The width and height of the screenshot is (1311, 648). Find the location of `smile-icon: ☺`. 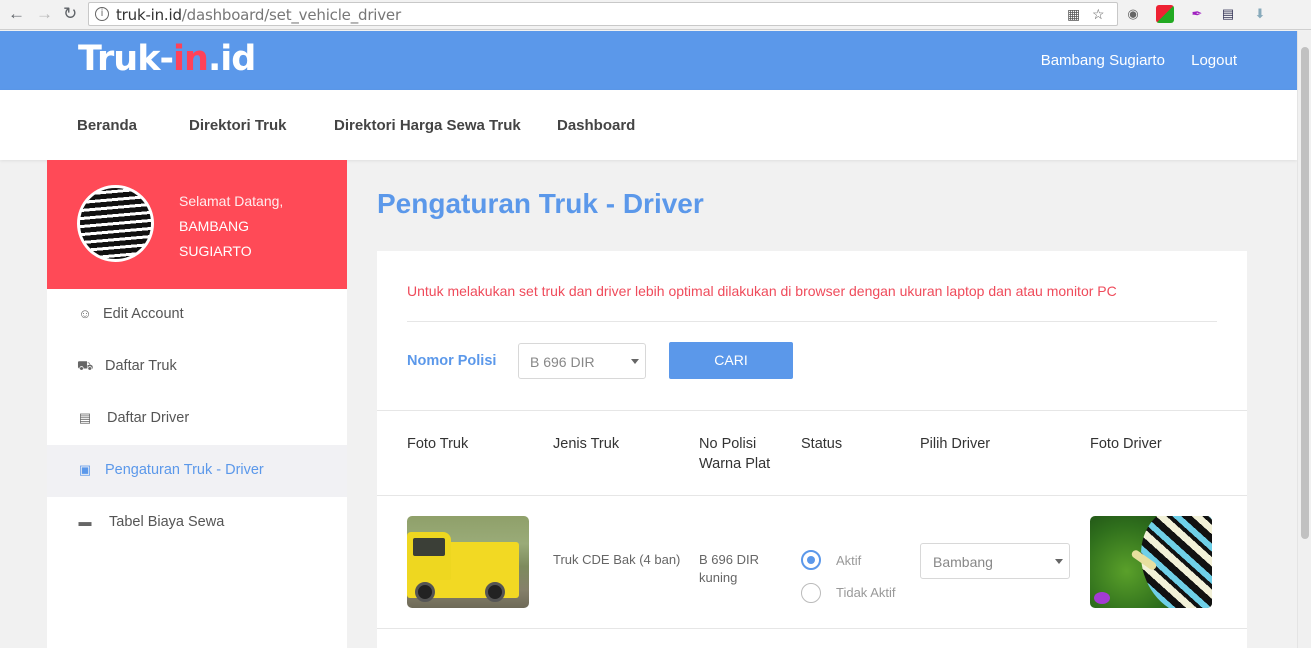

smile-icon: ☺ is located at coordinates (85, 313).